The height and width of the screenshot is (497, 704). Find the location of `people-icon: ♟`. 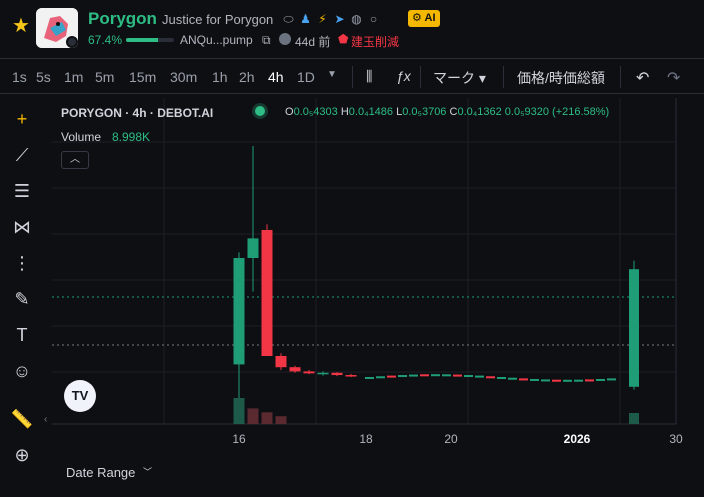

people-icon: ♟ is located at coordinates (305, 19).